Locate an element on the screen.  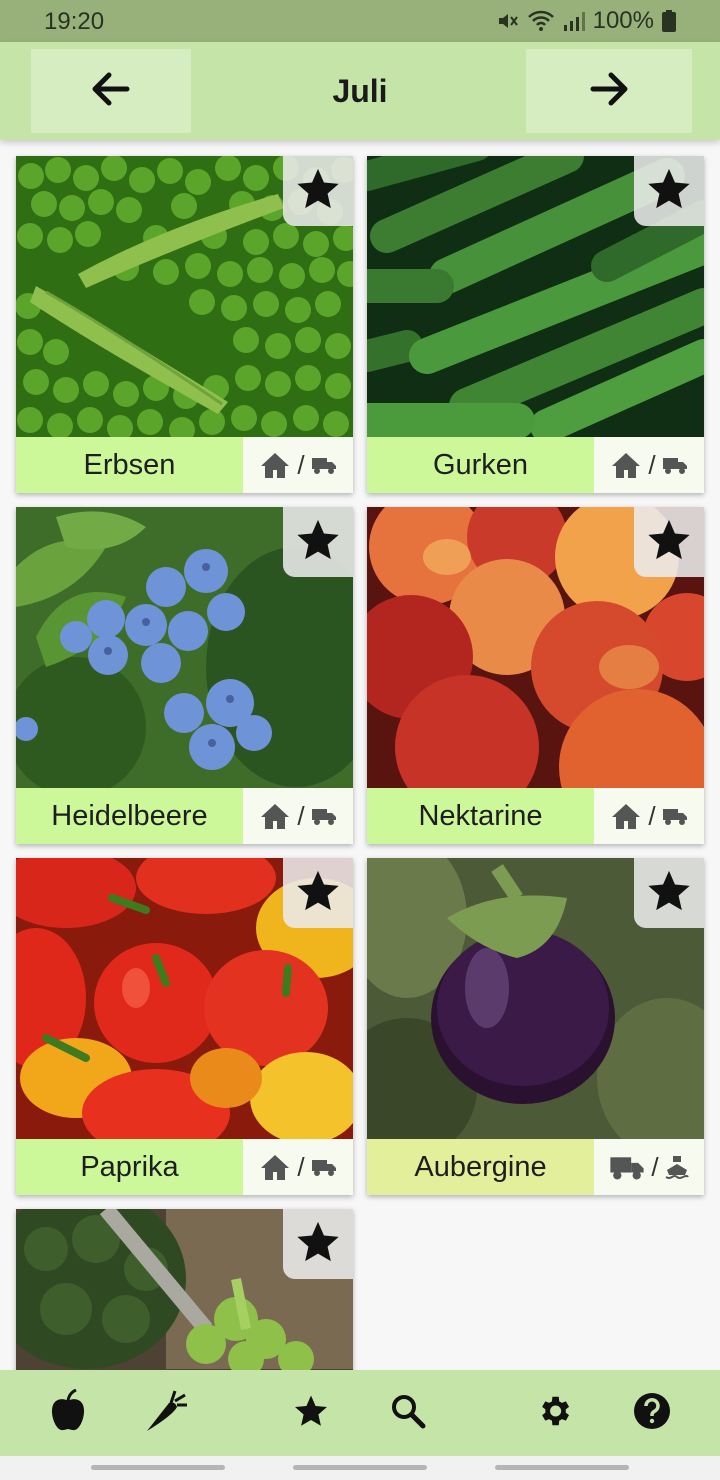
page-title: Juli is located at coordinates (360, 90).